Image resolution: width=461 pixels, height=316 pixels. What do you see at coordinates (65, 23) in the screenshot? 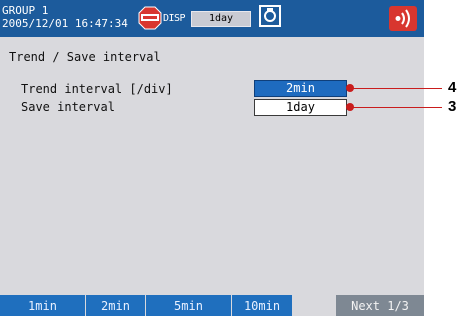
I see `date-time: 2005/12/01 16:47:34` at bounding box center [65, 23].